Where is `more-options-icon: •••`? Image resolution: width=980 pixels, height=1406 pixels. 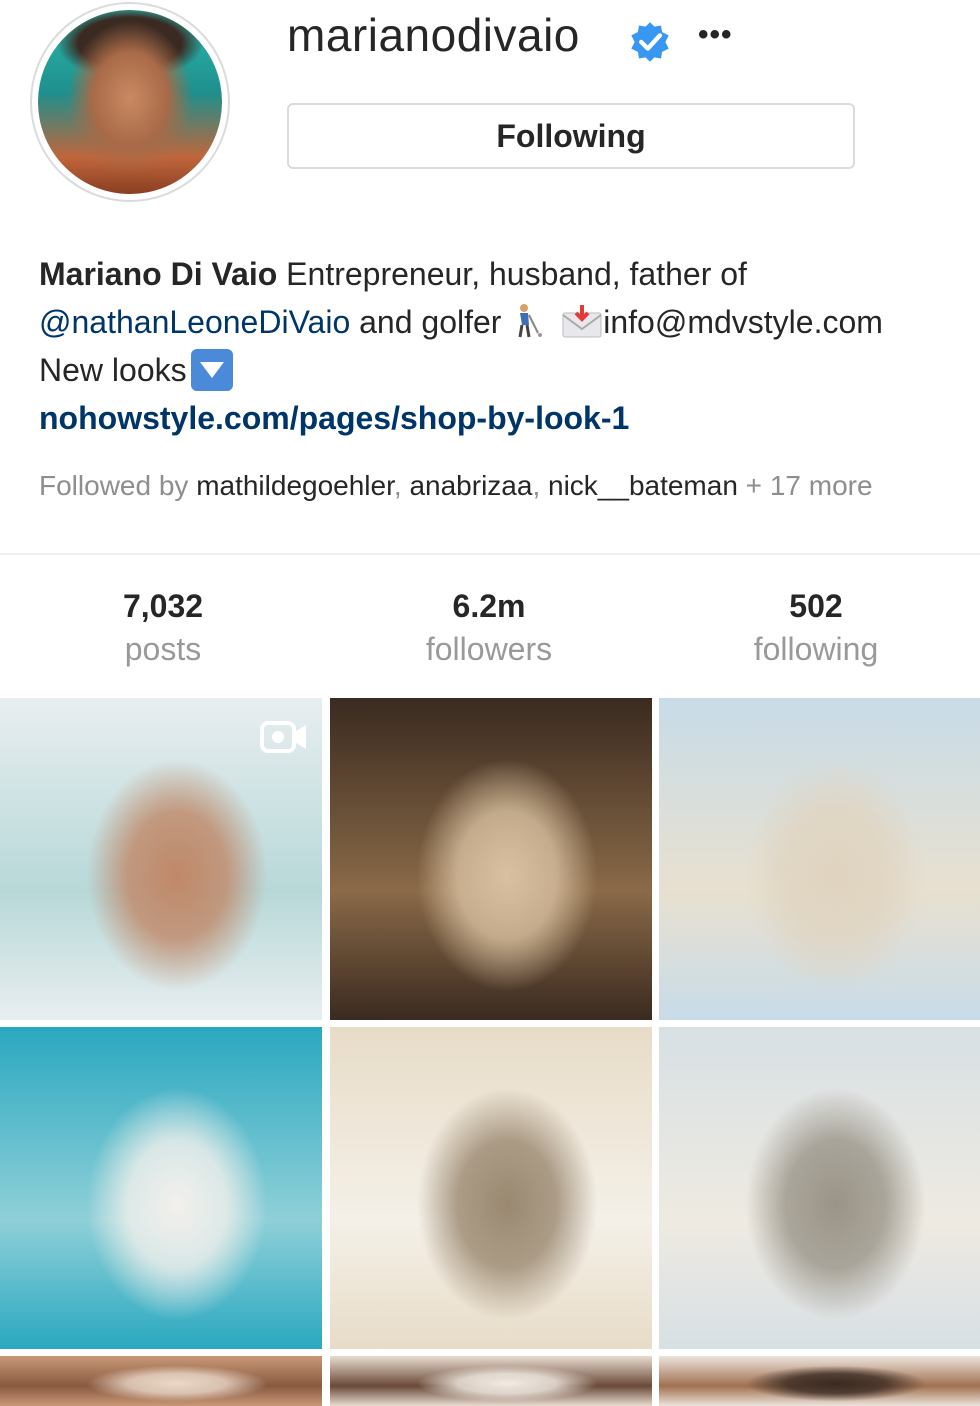 more-options-icon: ••• is located at coordinates (715, 35).